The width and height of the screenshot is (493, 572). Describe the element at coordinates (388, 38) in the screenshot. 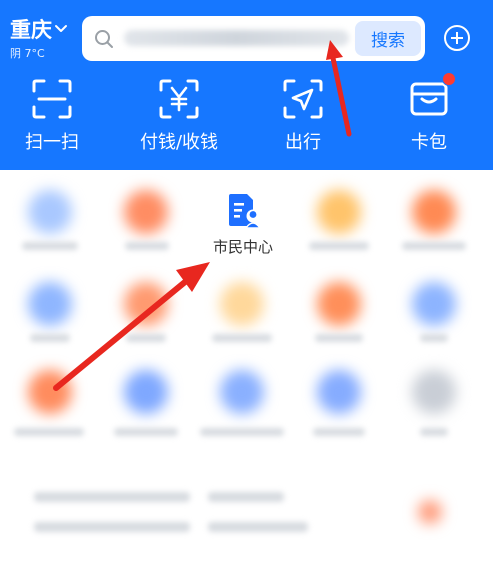

I see `search-button: 搜索` at that location.